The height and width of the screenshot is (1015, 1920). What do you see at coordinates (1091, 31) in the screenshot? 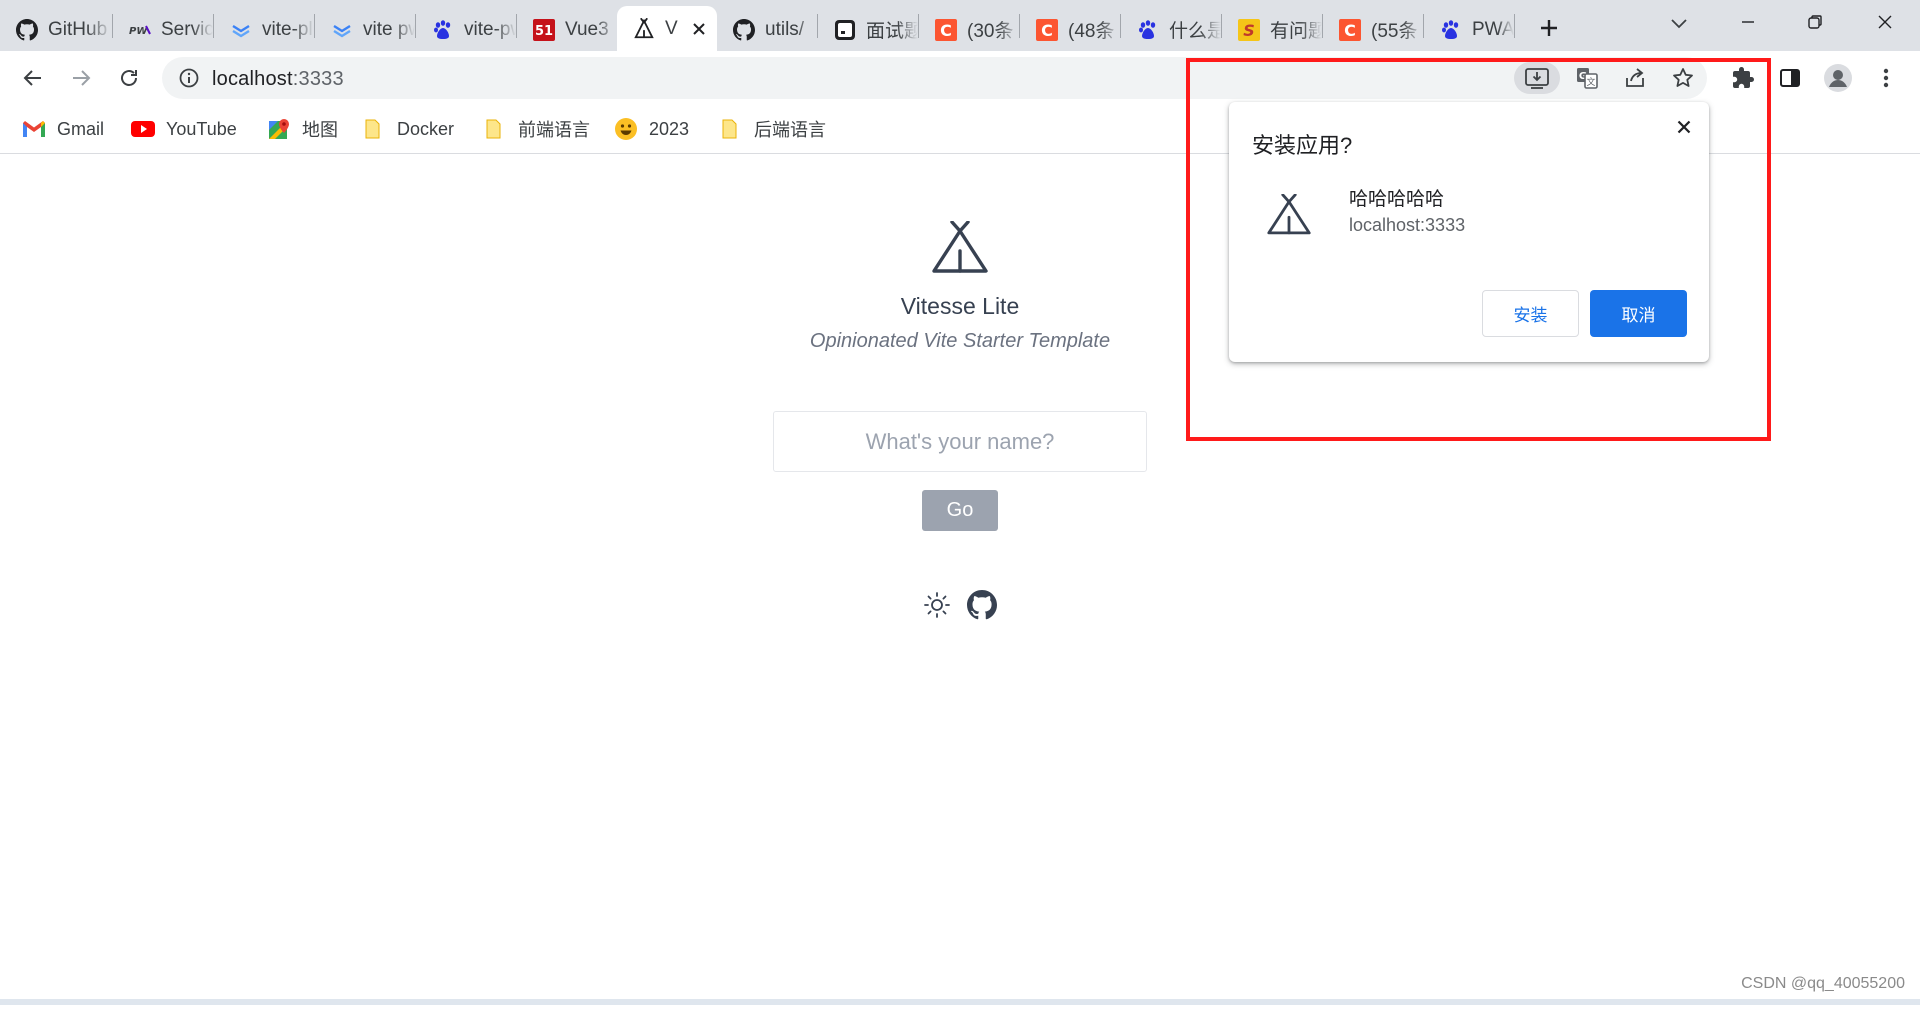
I see `tab-title: (48条` at bounding box center [1091, 31].